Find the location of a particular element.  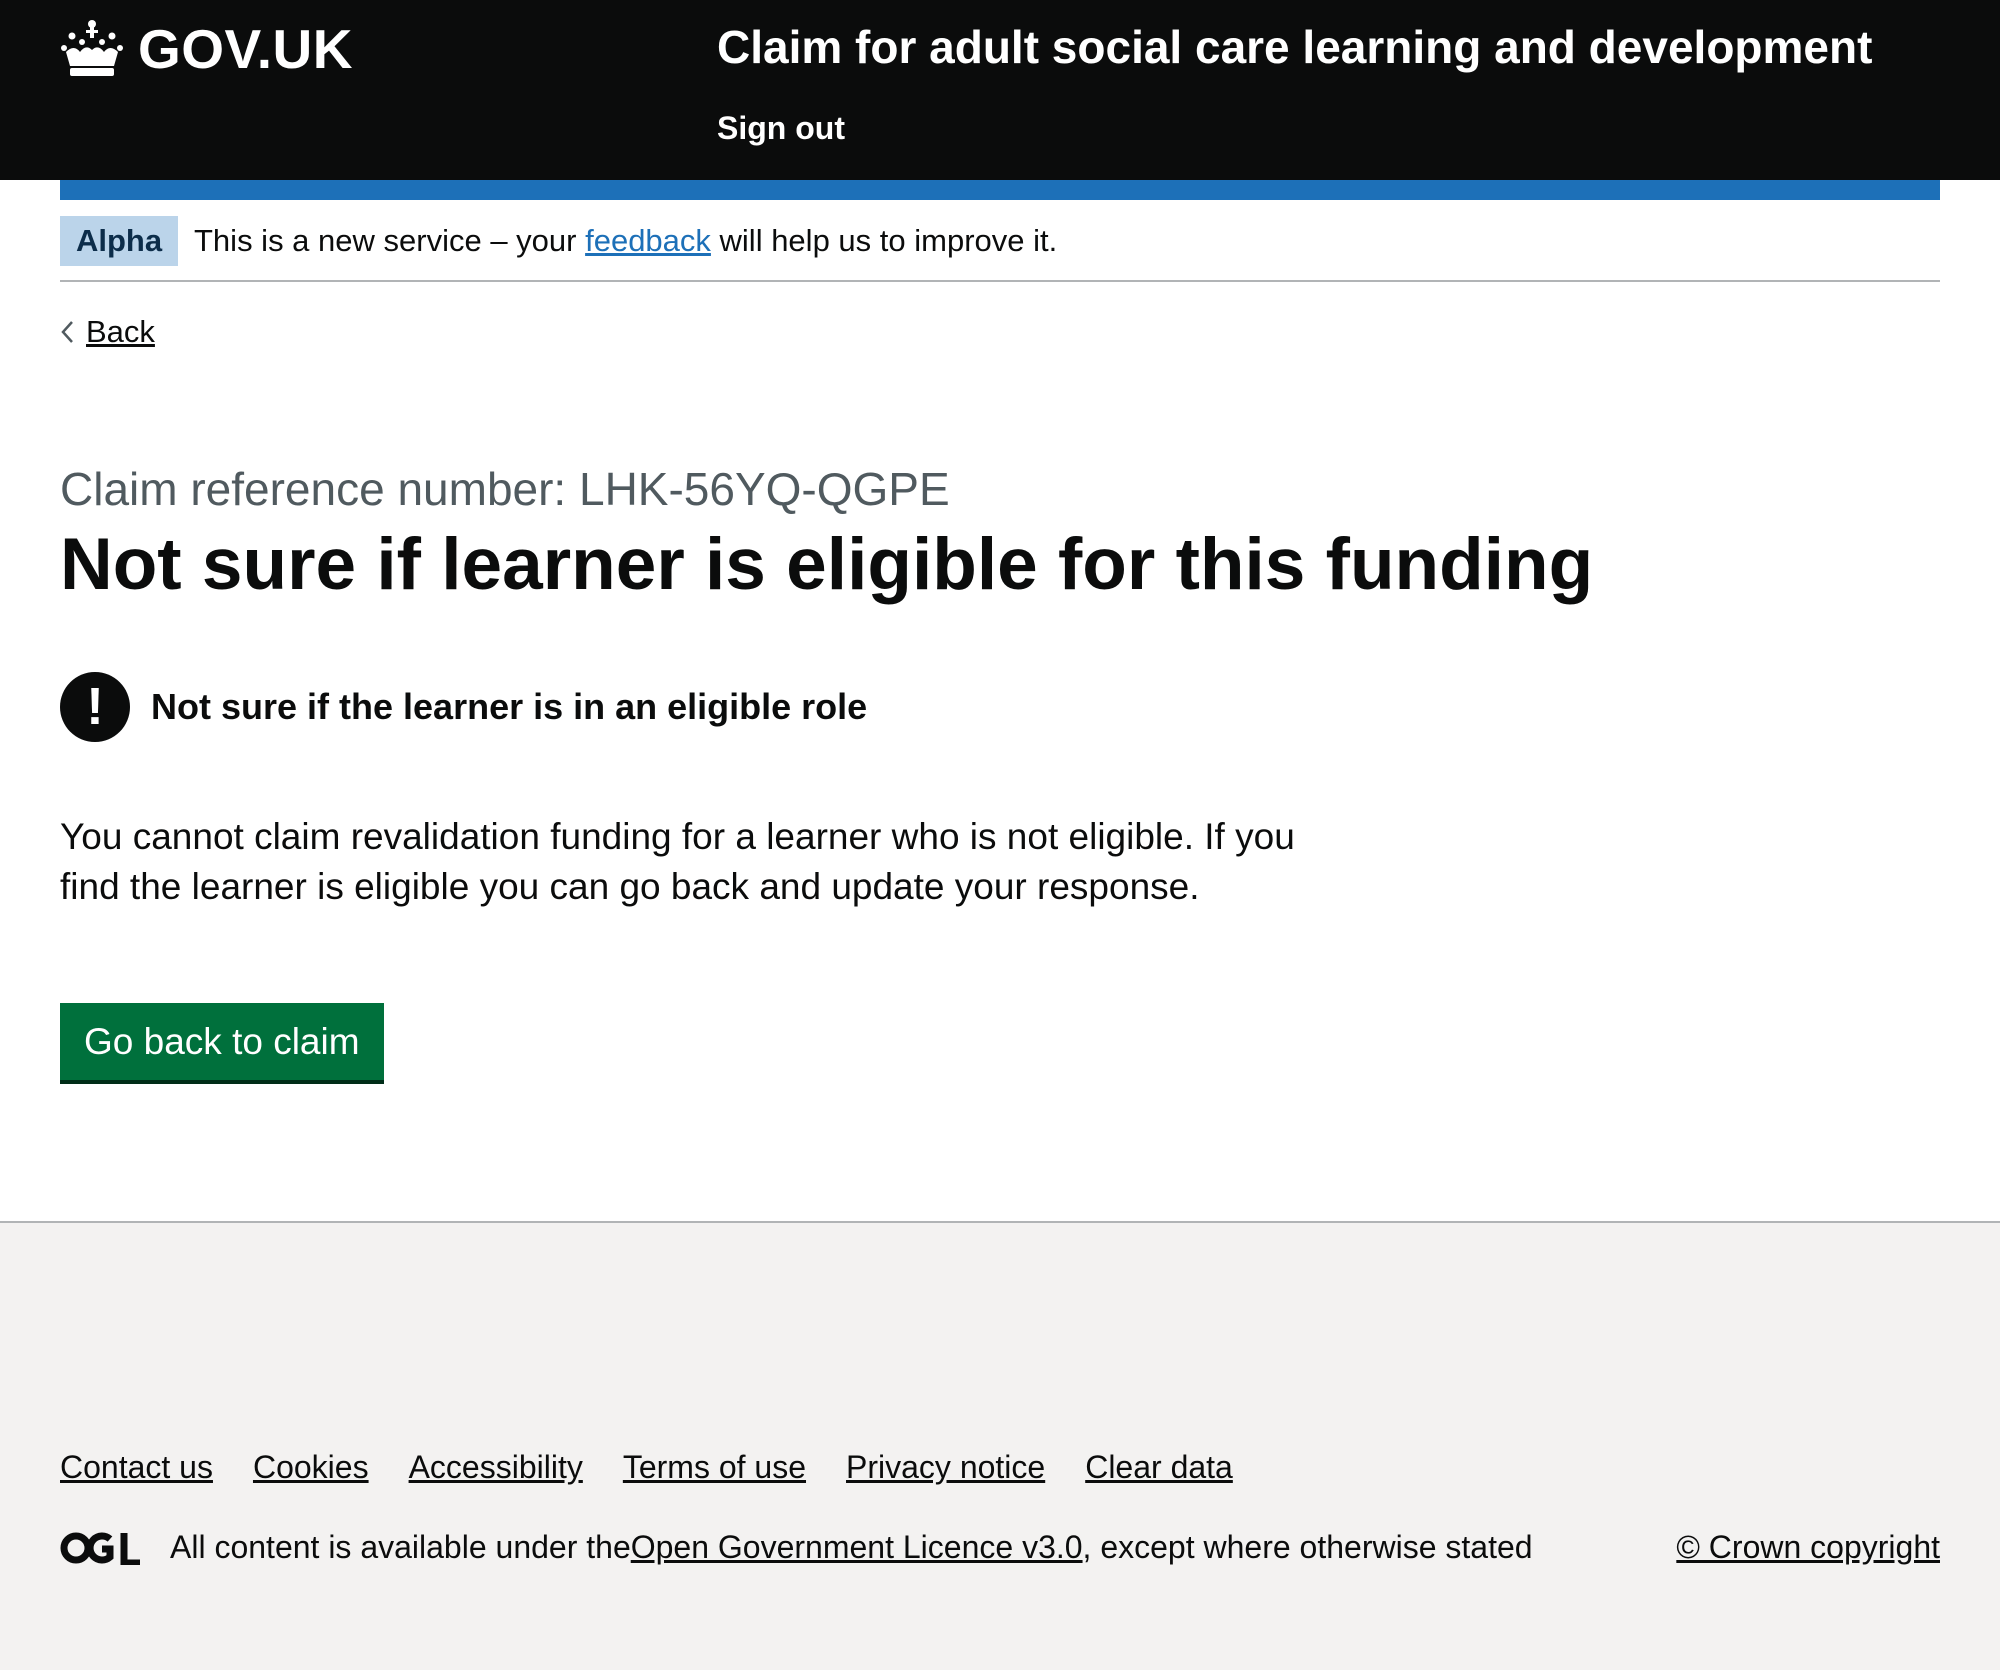

licence-text-before: All content is available under the is located at coordinates (400, 1547).